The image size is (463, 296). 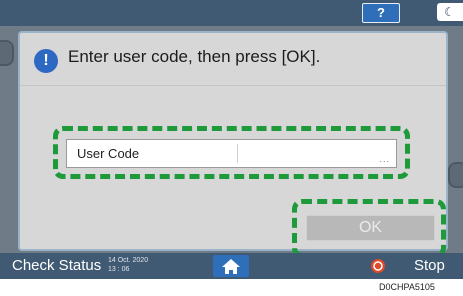 I want to click on check-status-button: Check Status, so click(x=56, y=265).